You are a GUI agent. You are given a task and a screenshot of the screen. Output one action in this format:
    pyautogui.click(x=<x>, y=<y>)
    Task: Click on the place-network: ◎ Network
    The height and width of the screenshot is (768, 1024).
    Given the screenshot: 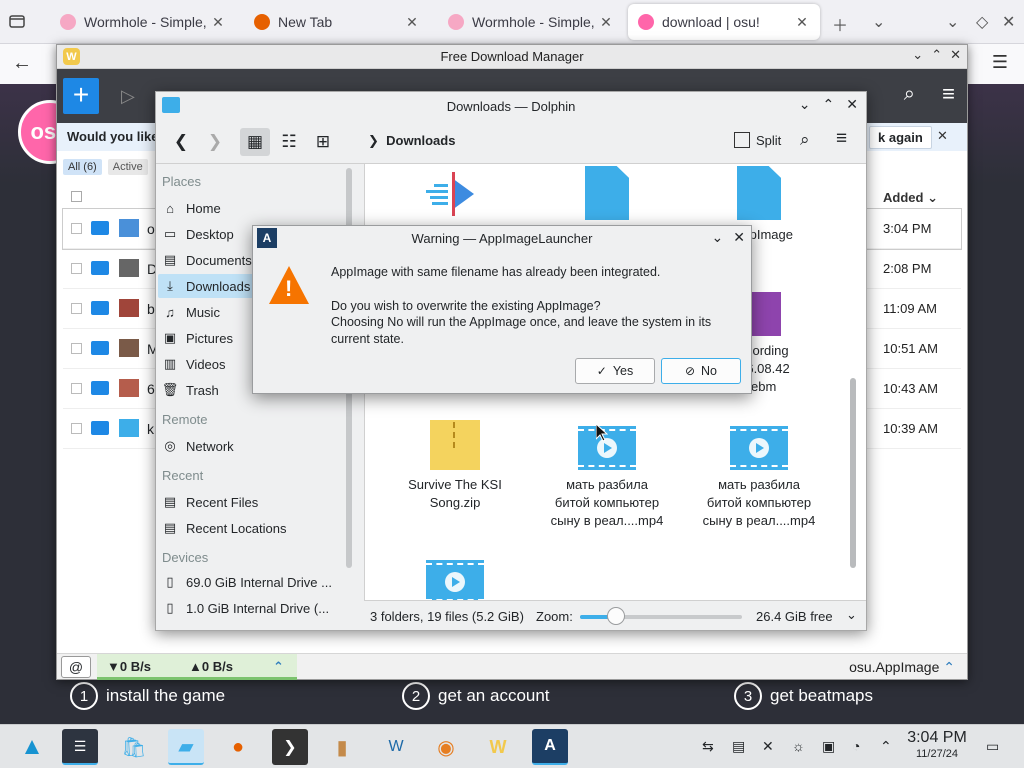 What is the action you would take?
    pyautogui.click(x=249, y=446)
    